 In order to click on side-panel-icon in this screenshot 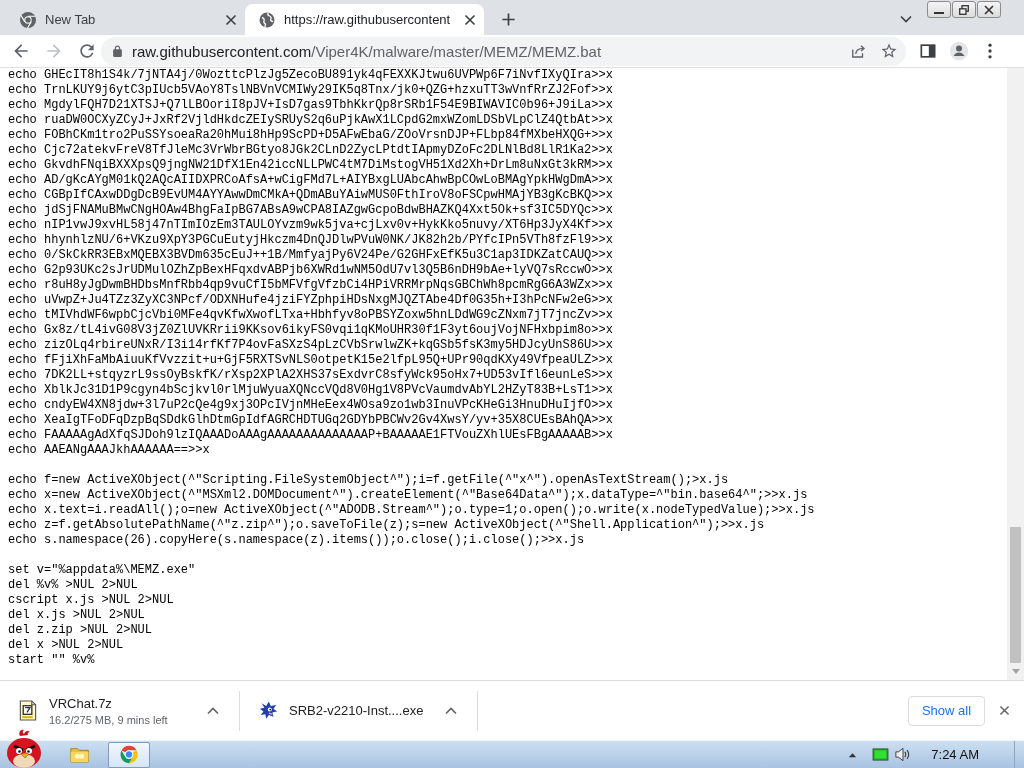, I will do `click(928, 51)`.